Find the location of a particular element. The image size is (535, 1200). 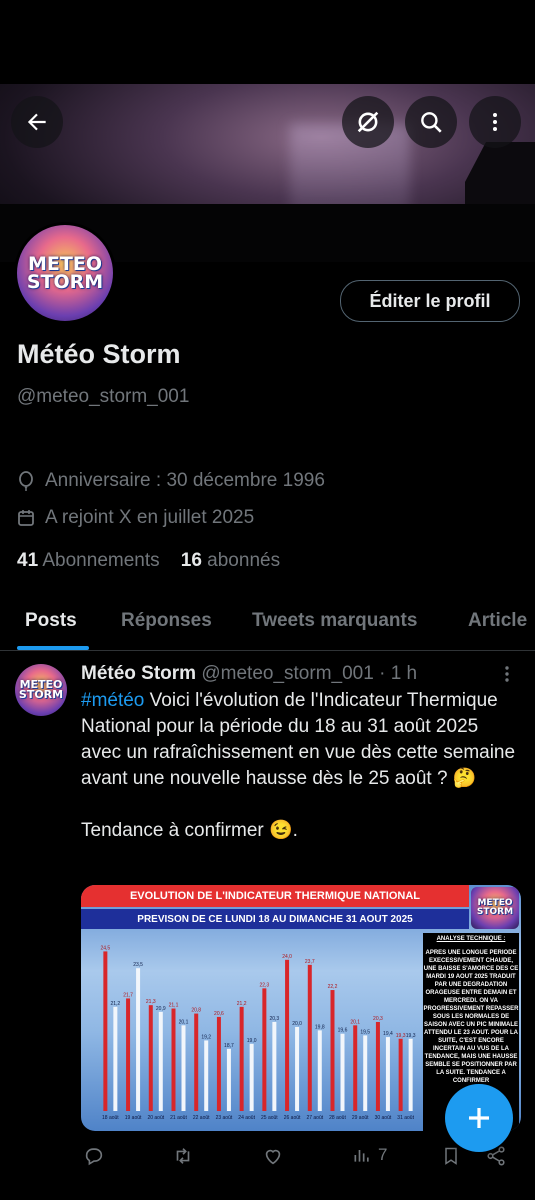

chart-data-label: 22,2 is located at coordinates (333, 987).